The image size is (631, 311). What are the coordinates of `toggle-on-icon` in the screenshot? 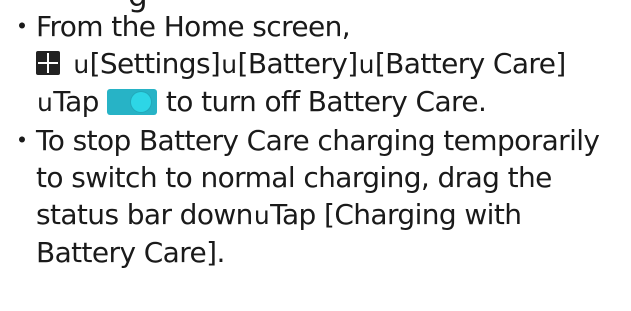 It's located at (131, 102).